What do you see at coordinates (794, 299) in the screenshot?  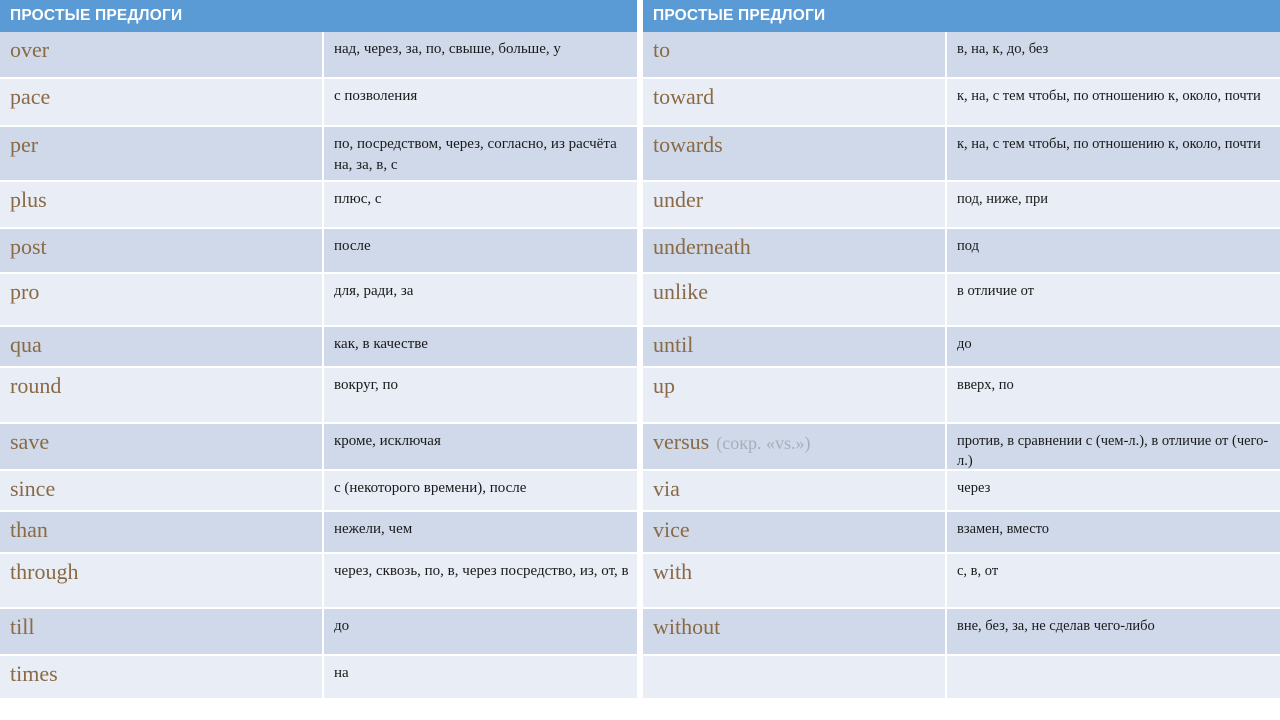 I see `preposition-word-cell: unlike` at bounding box center [794, 299].